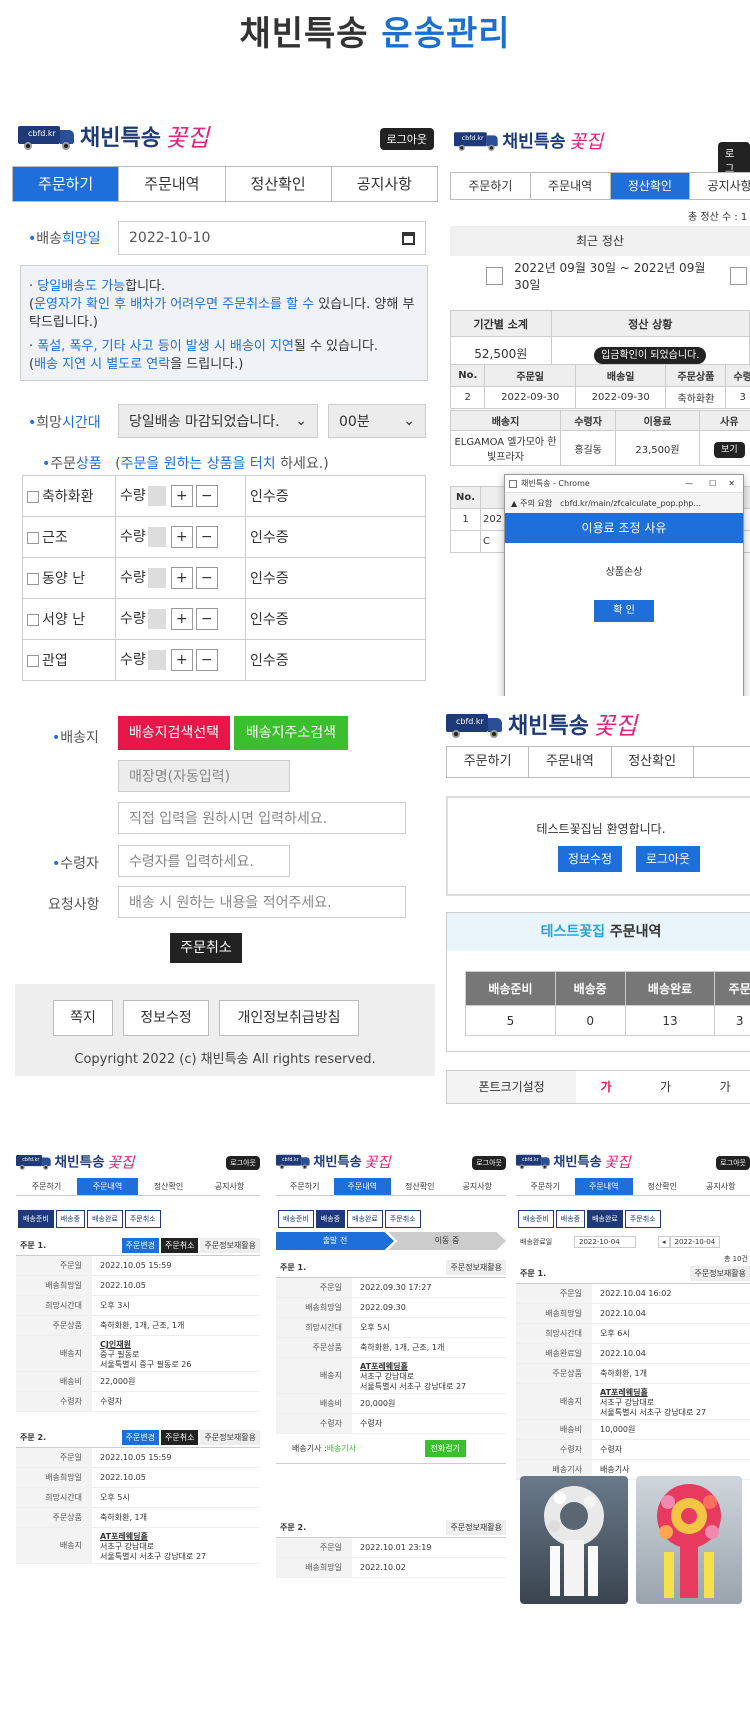 The height and width of the screenshot is (1716, 750). Describe the element at coordinates (664, 1242) in the screenshot. I see `prev-arrow-icon: ◂` at that location.